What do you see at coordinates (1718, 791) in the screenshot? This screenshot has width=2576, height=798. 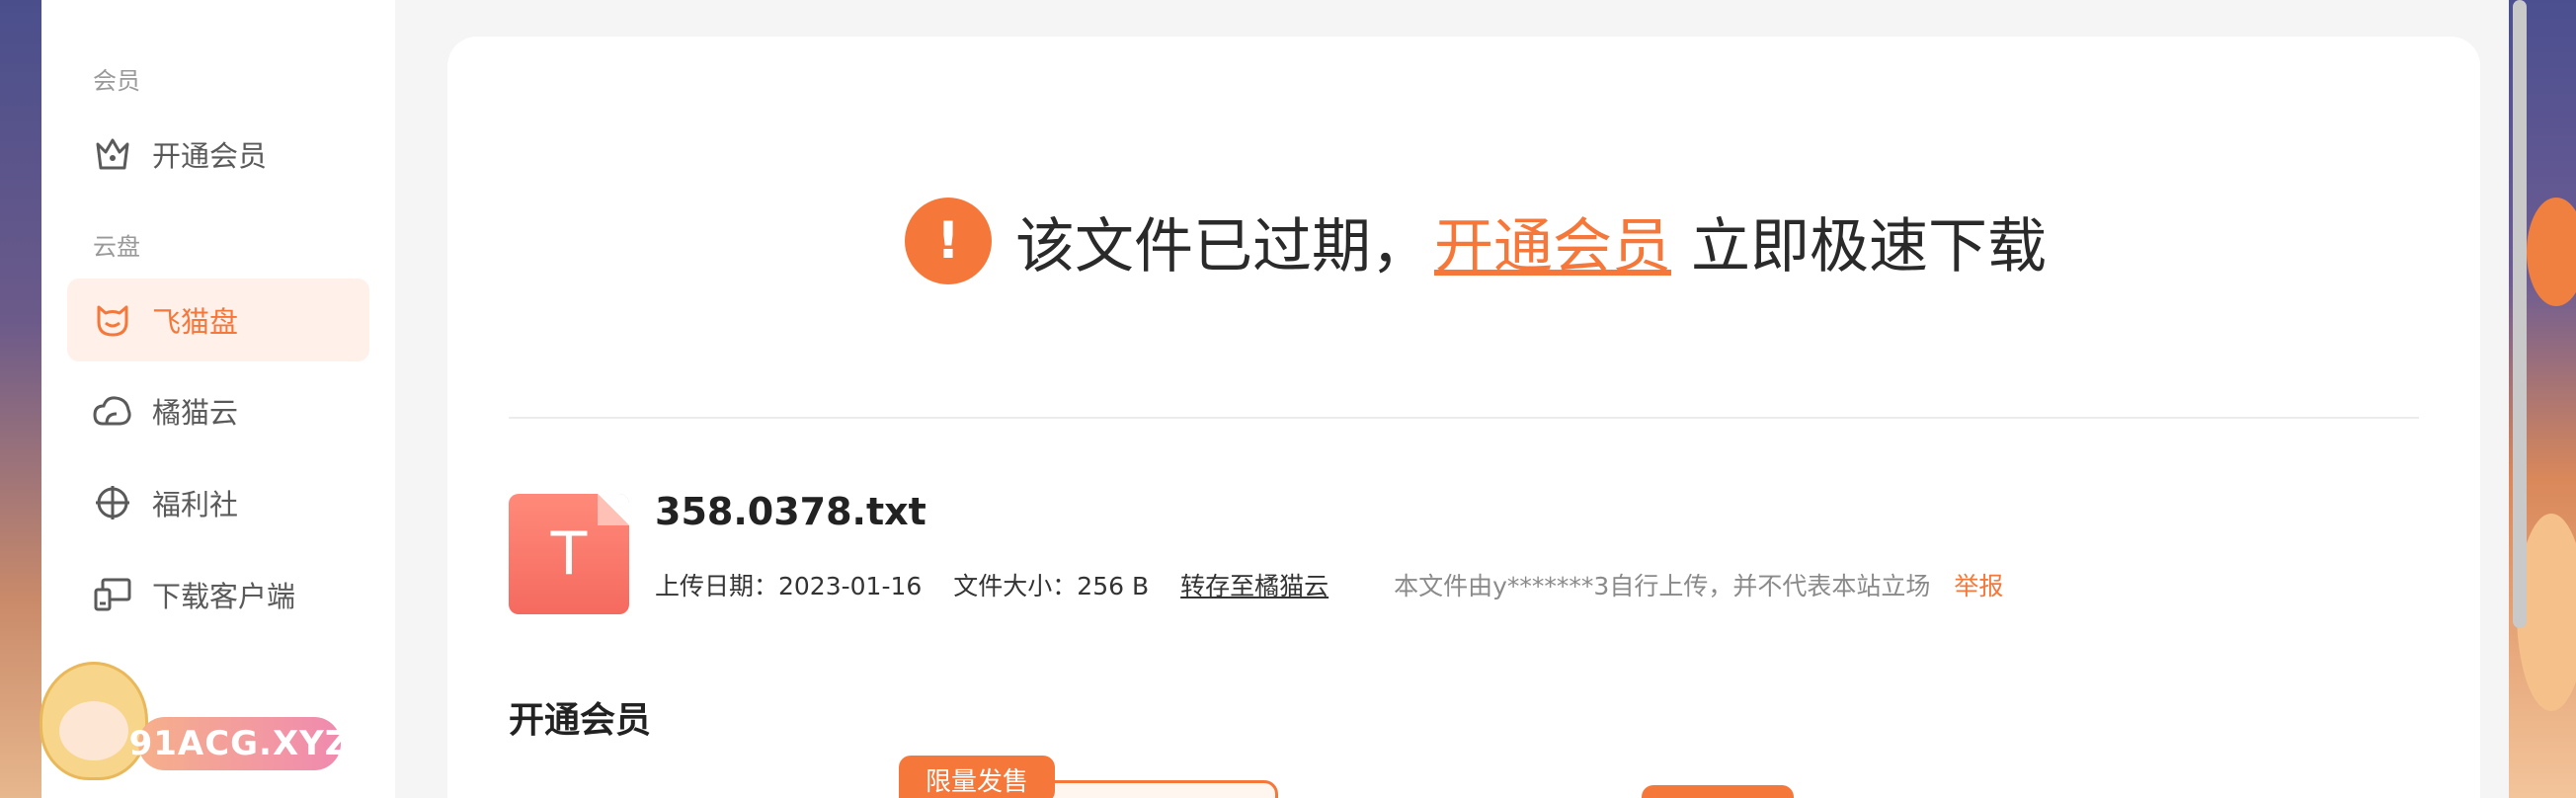 I see `vip-plan-badge` at bounding box center [1718, 791].